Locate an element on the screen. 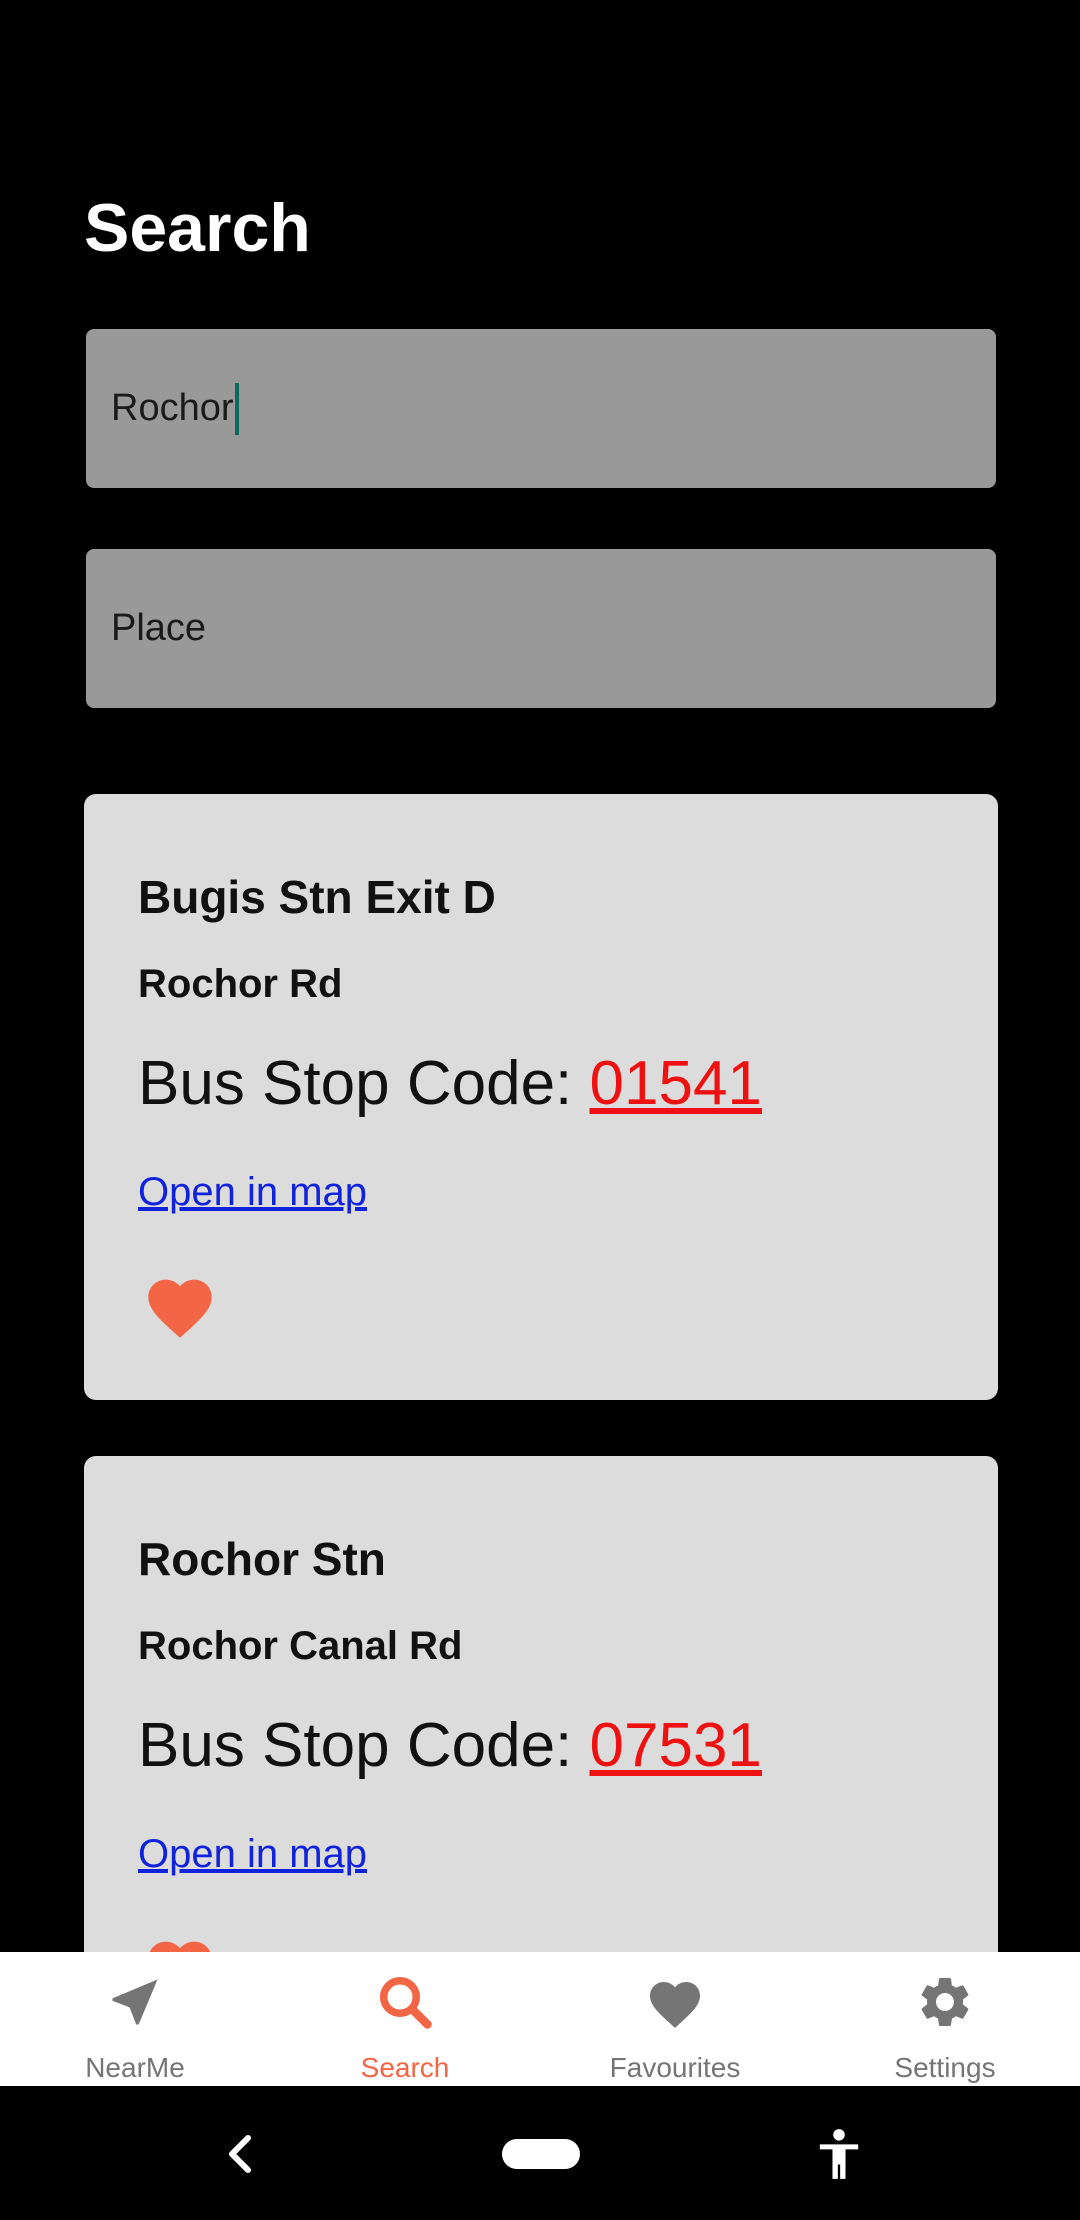 This screenshot has width=1080, height=2220. place-input-placeholder: Place is located at coordinates (159, 628).